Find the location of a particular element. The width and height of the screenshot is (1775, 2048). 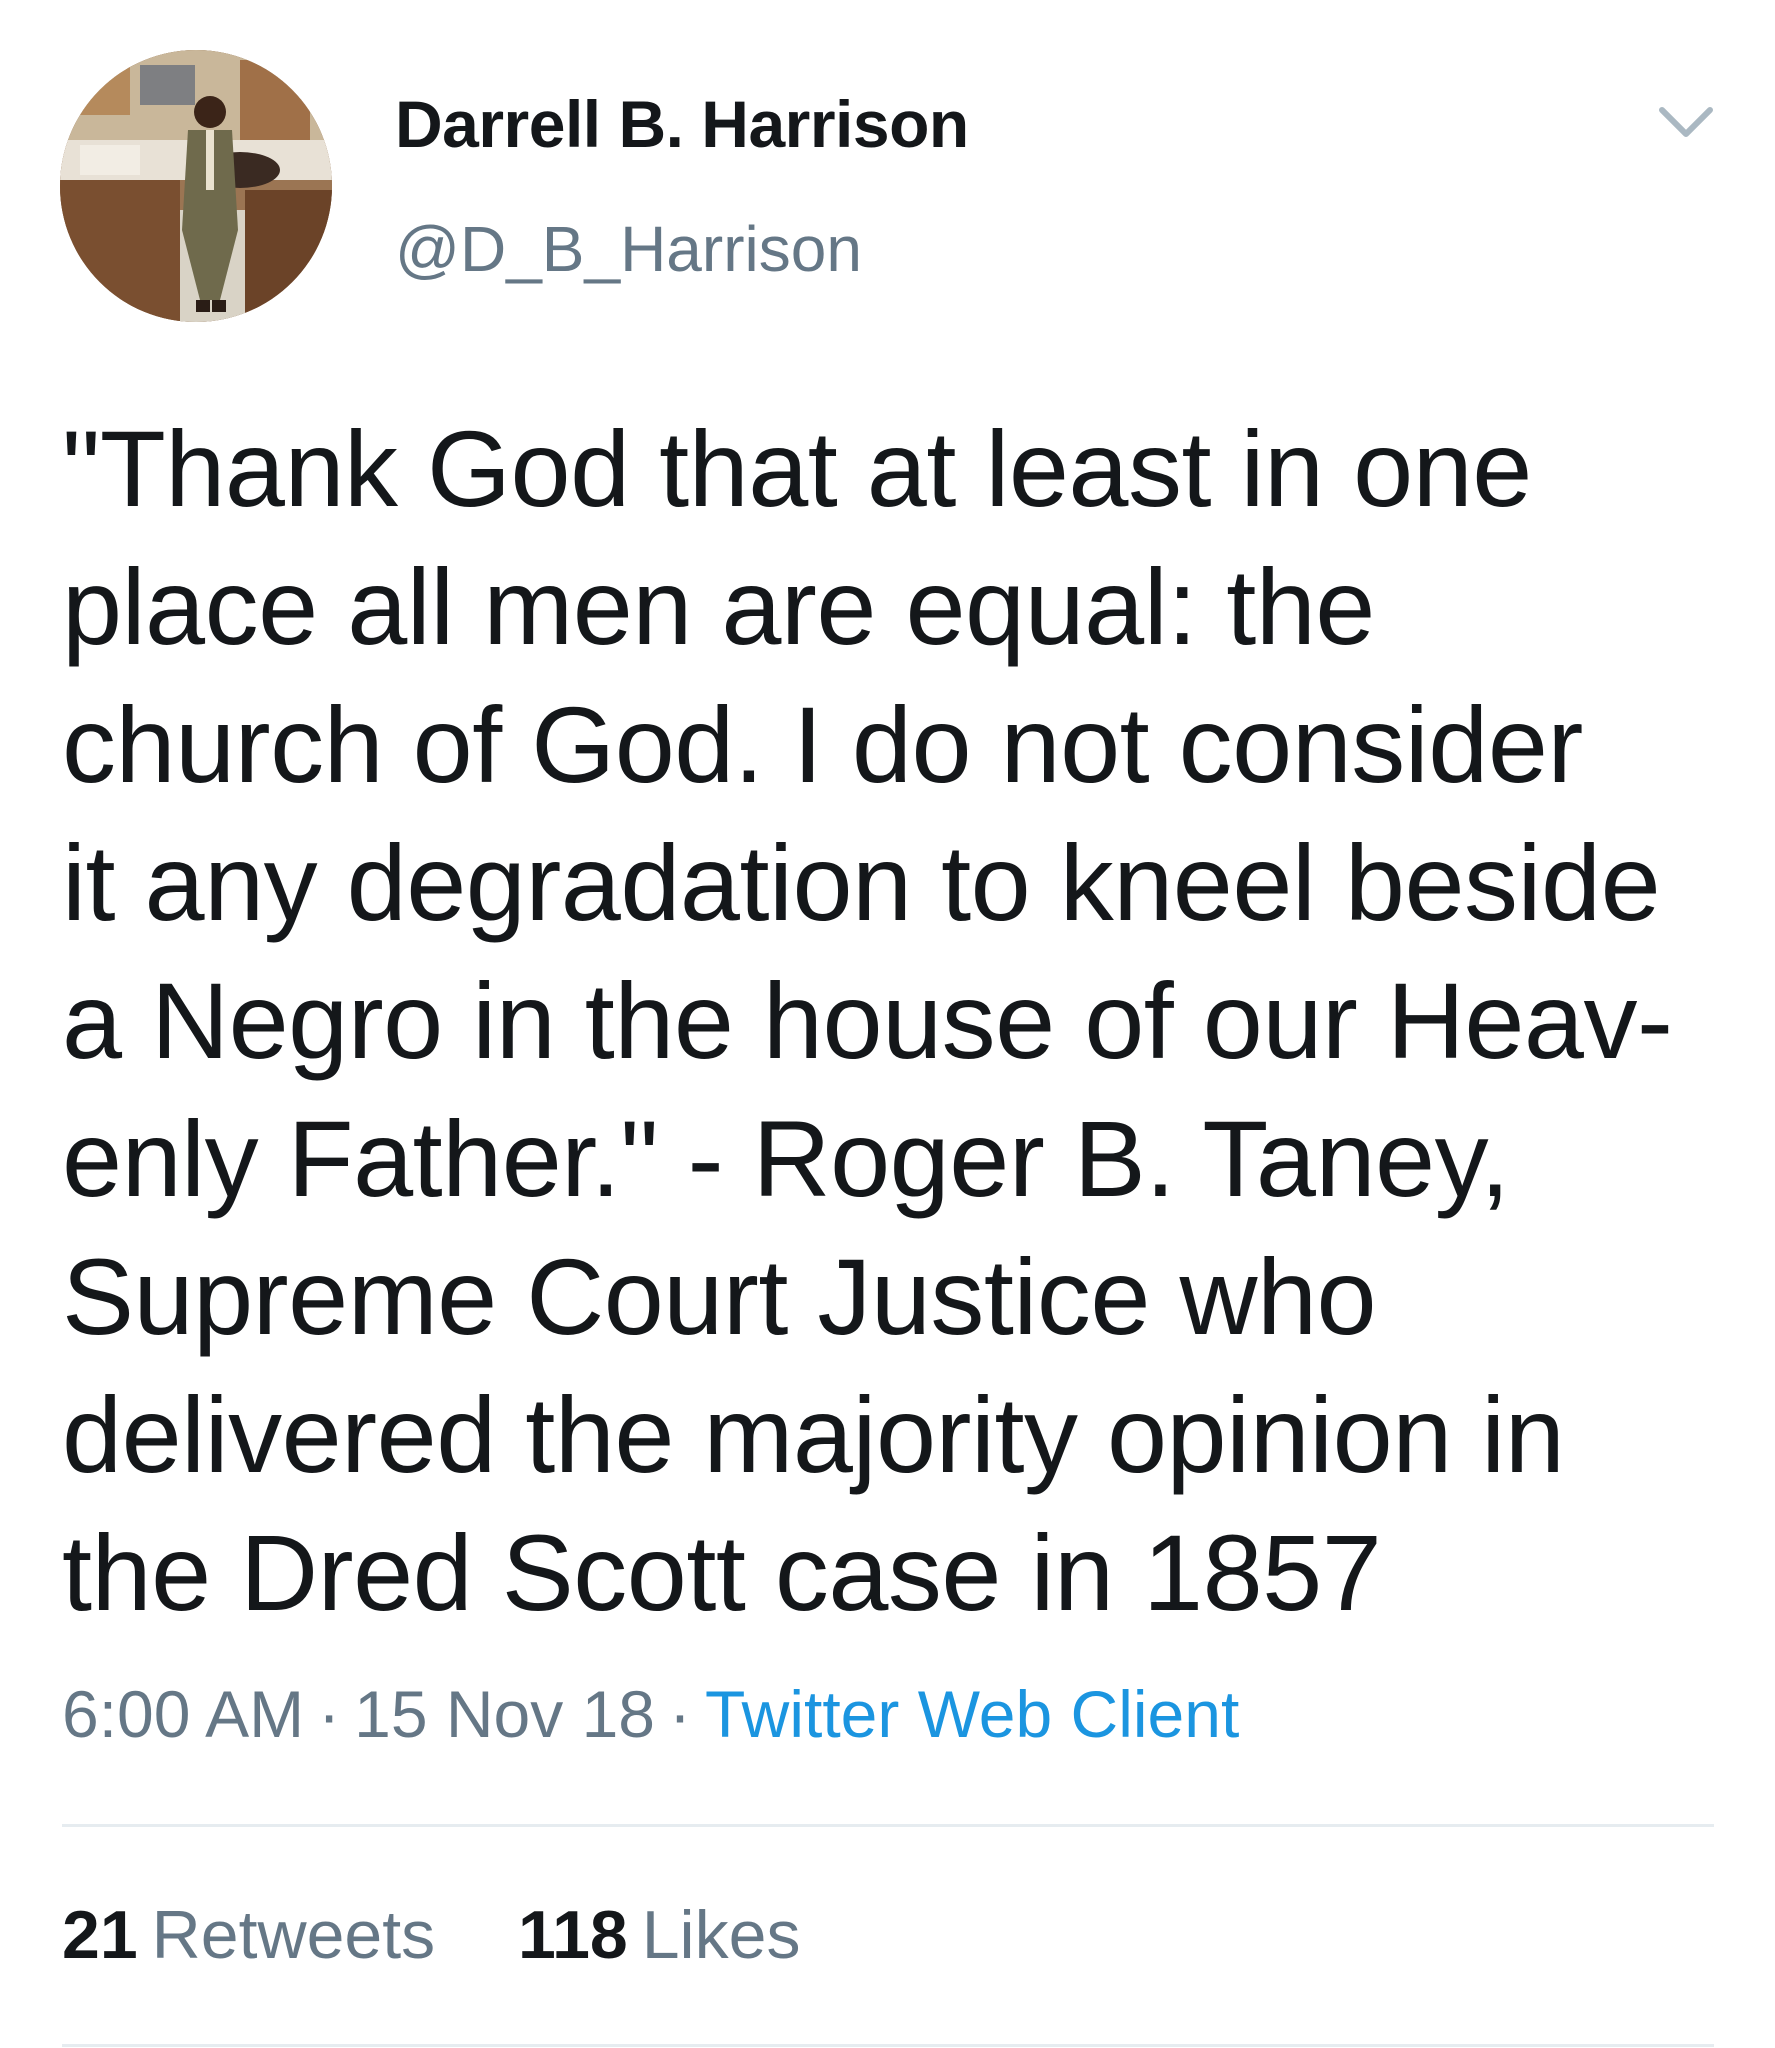

tweet-time: 6:00 AM is located at coordinates (183, 1714).